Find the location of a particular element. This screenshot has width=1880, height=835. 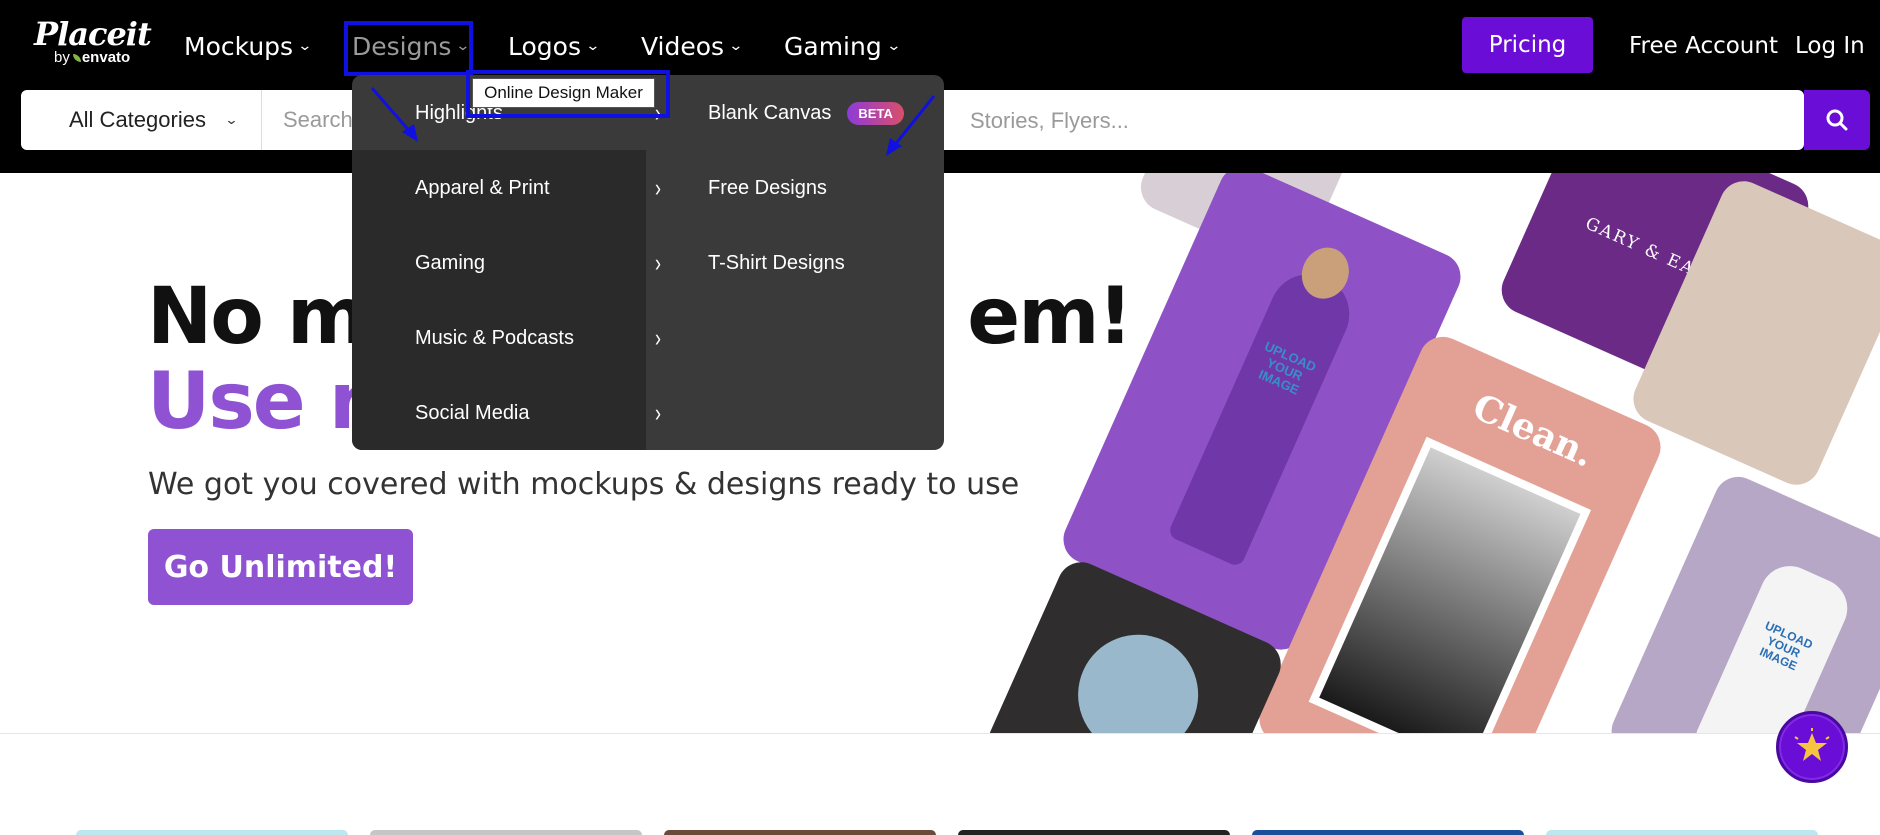

annotation-arrow-right is located at coordinates (914, 121).